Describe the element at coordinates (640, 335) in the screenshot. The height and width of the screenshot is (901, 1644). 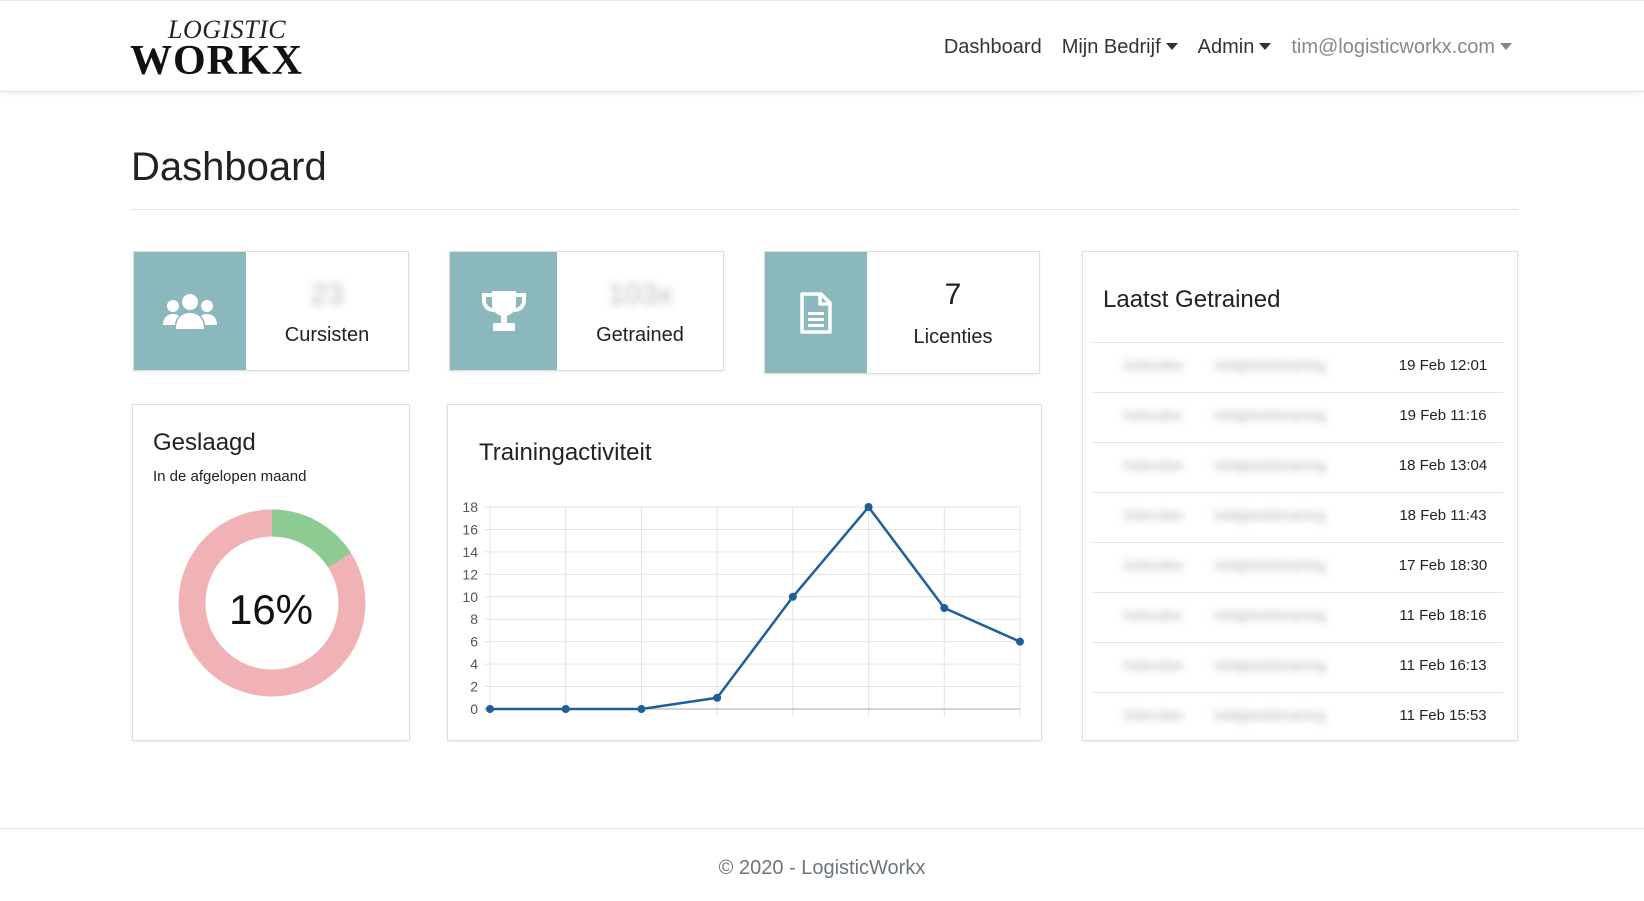
I see `stat-label: Getrained` at that location.